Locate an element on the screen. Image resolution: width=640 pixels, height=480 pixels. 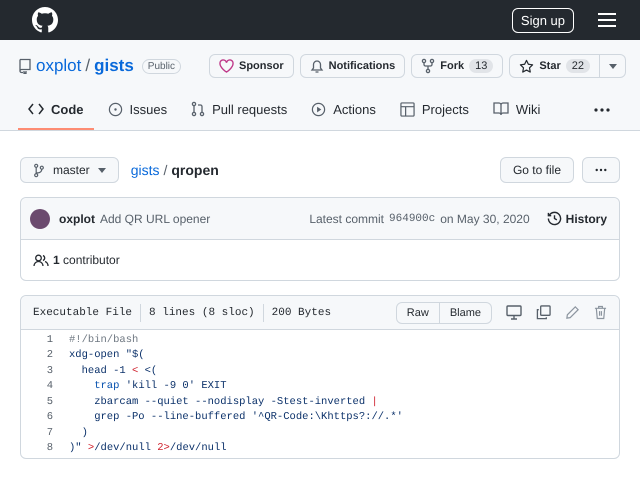
line-number: 8 is located at coordinates (50, 448).